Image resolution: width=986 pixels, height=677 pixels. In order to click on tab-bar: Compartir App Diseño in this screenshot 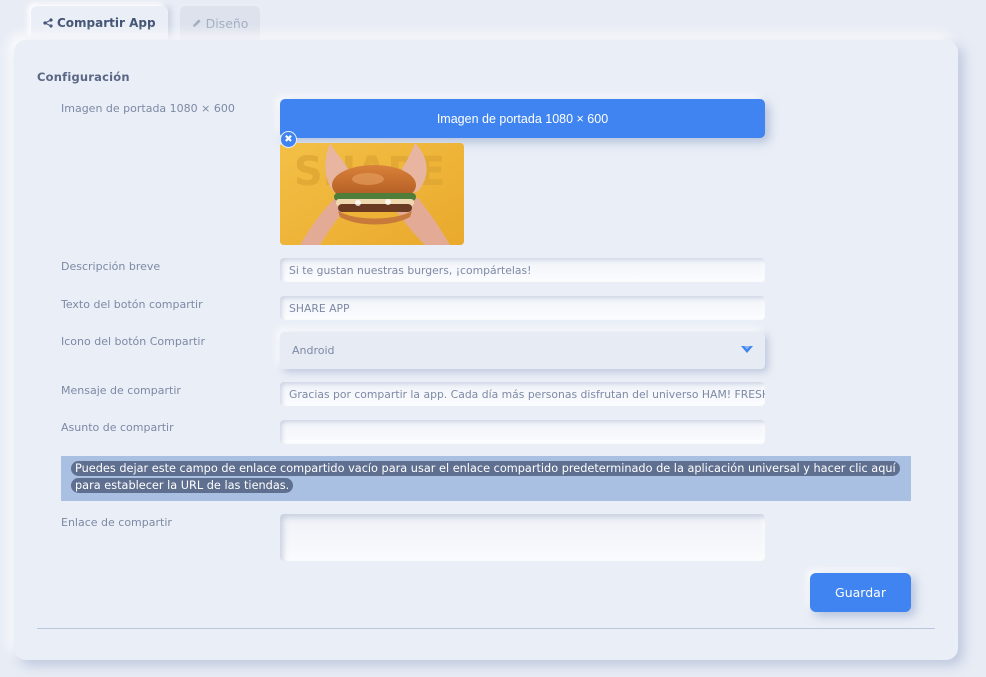, I will do `click(146, 23)`.